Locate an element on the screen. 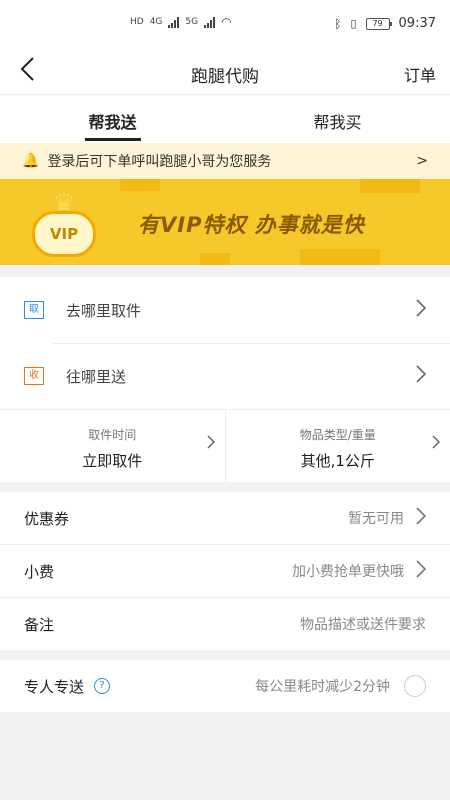 Image resolution: width=450 pixels, height=800 pixels. nav-bar: 跑腿代购 订单 is located at coordinates (225, 72).